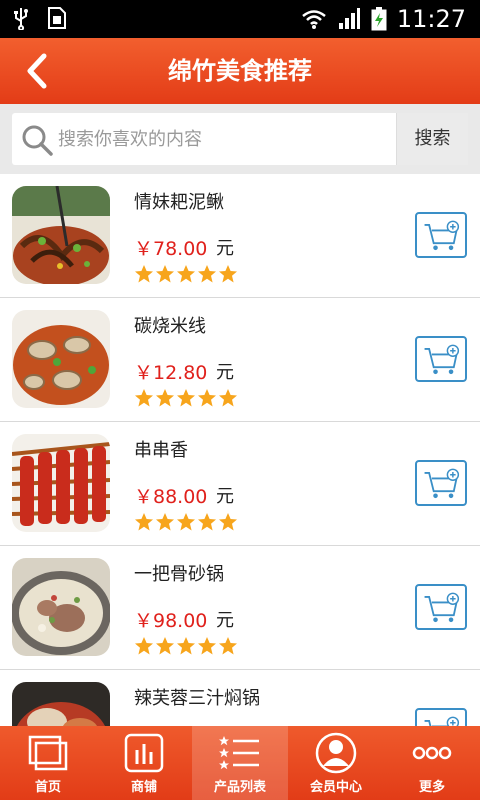 The image size is (480, 800). Describe the element at coordinates (349, 18) in the screenshot. I see `signal-icon` at that location.